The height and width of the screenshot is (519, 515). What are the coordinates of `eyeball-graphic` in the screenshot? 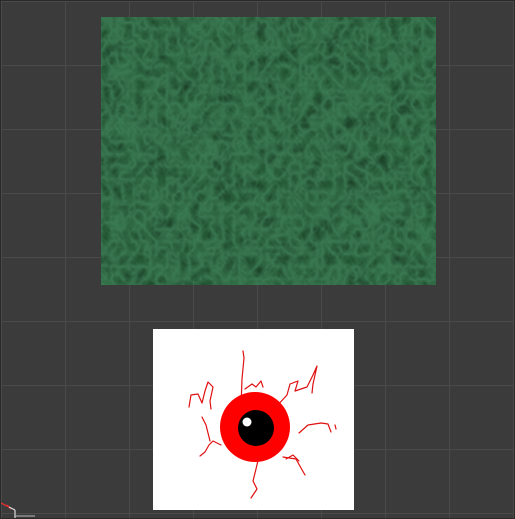 It's located at (262, 424).